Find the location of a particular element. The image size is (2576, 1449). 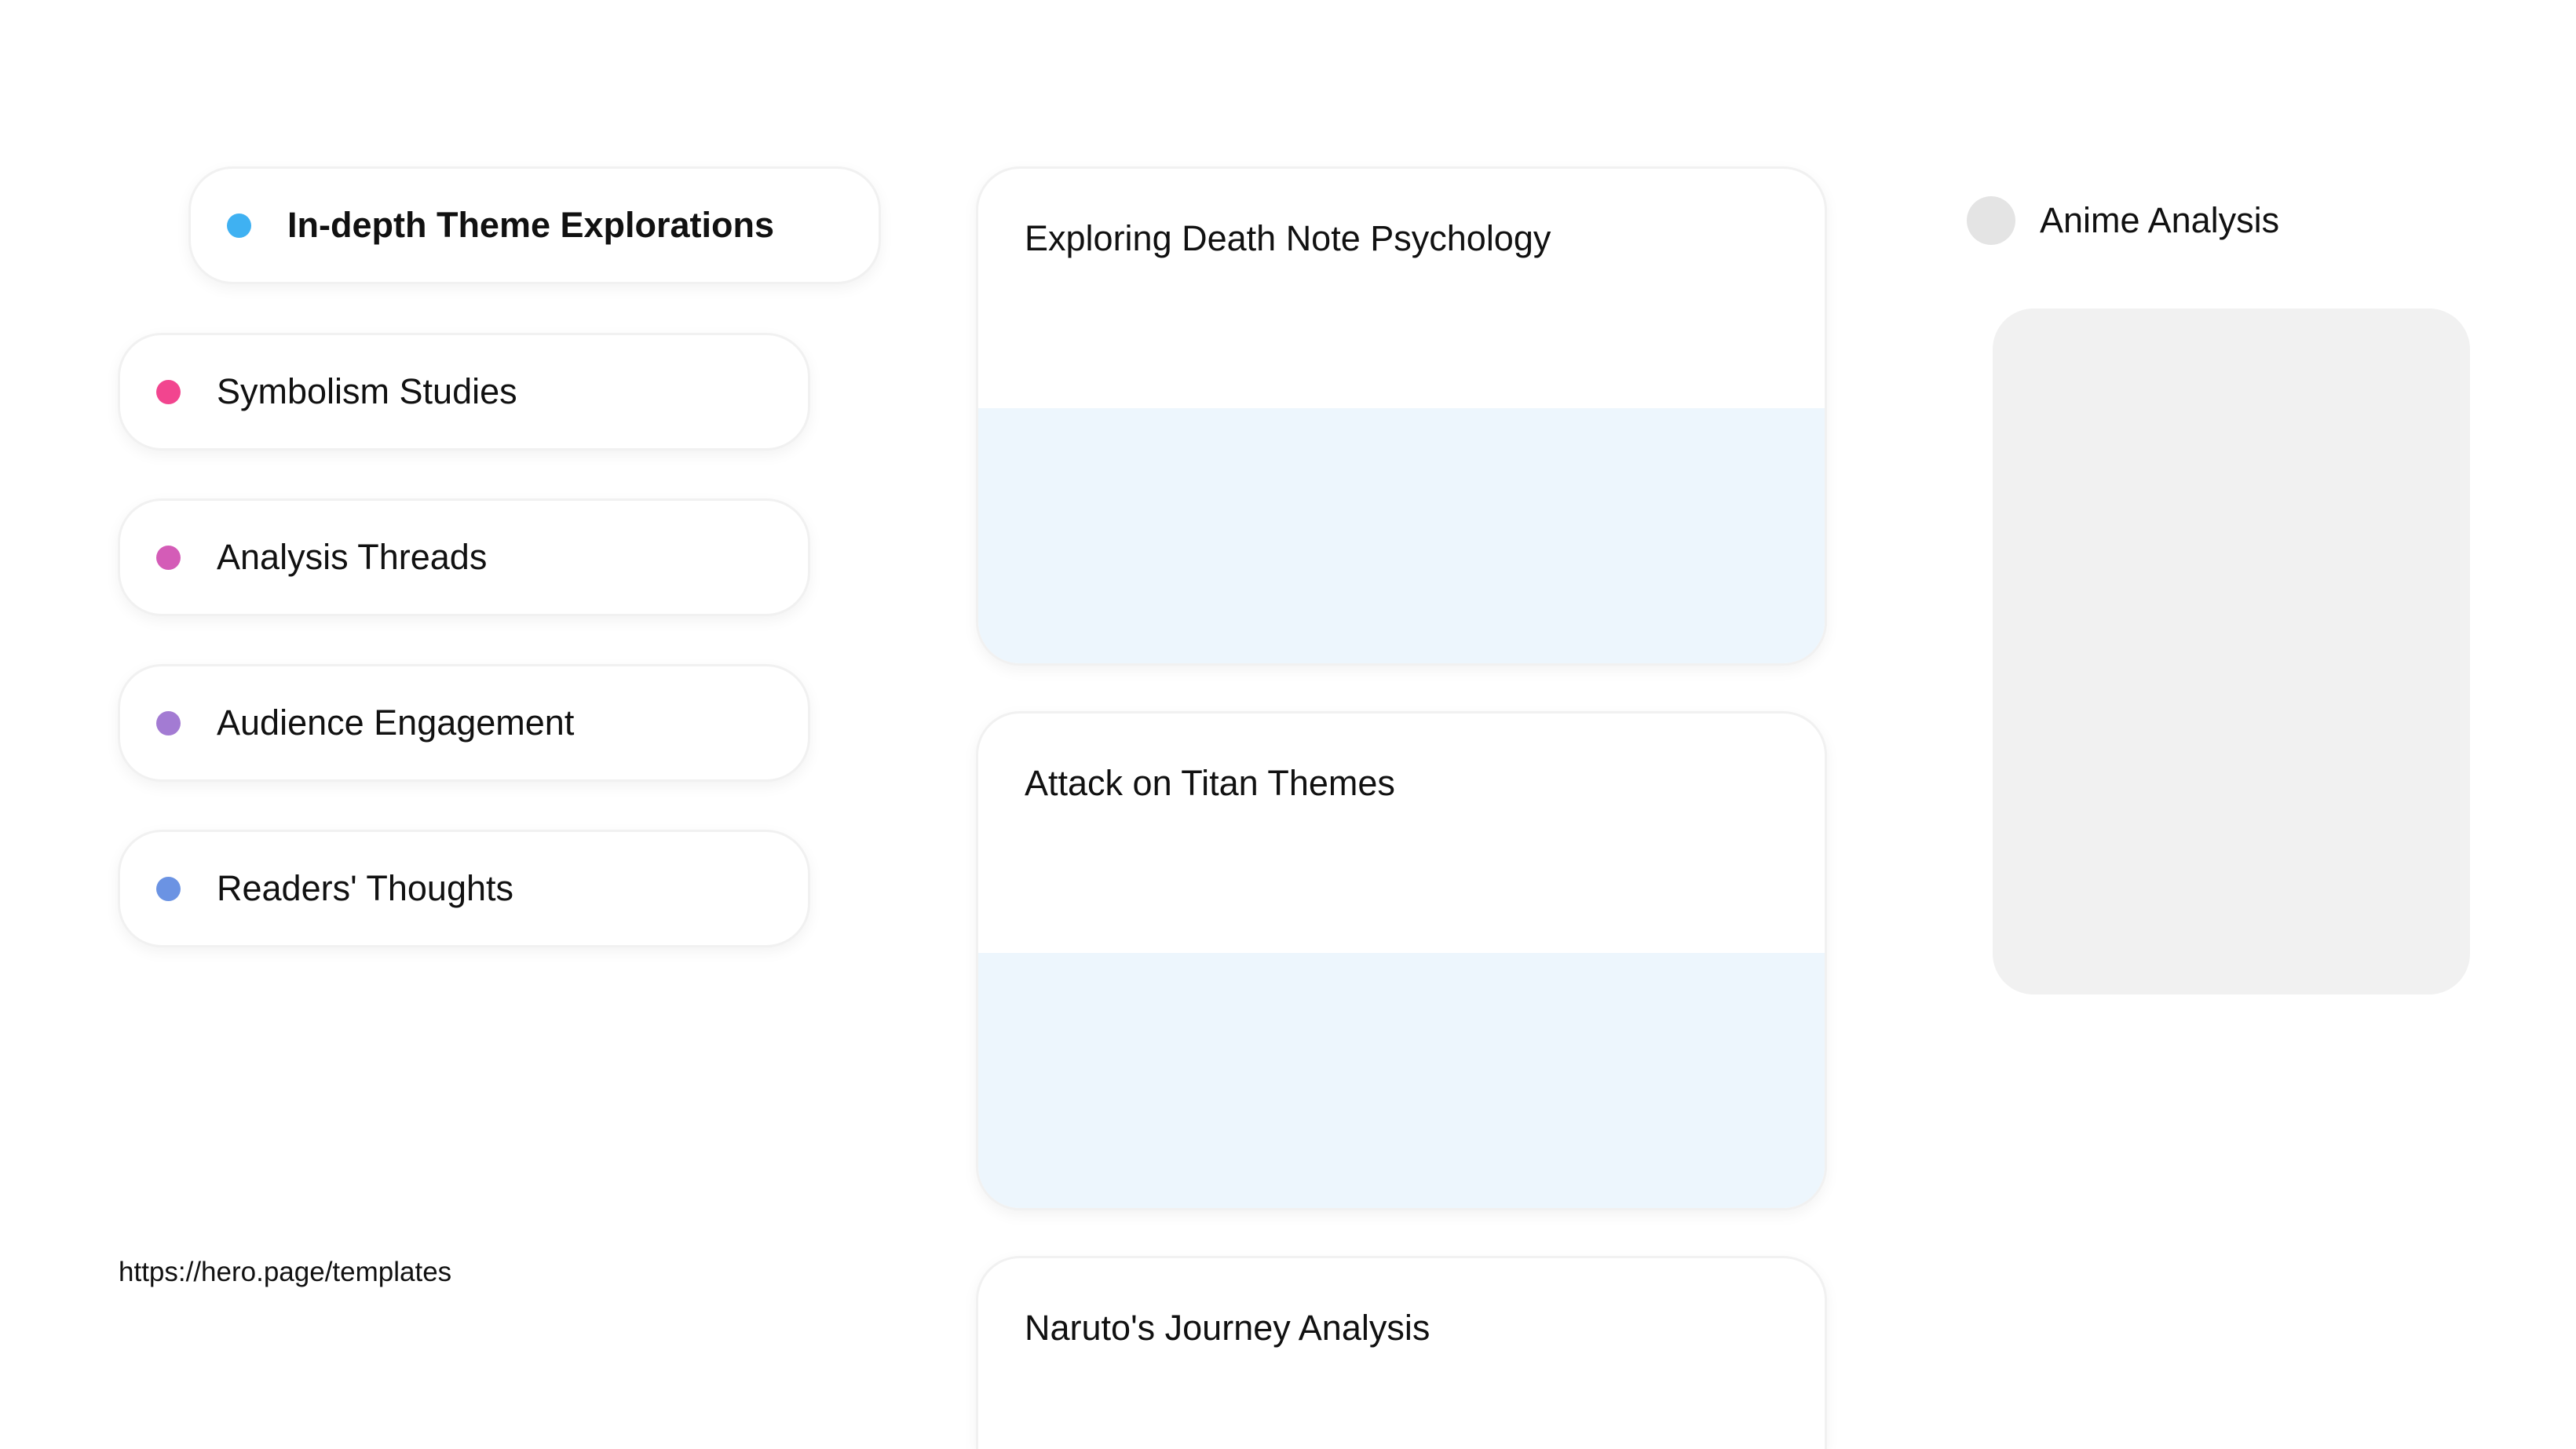

nav-item-analysis-threads: Analysis Threads is located at coordinates (464, 557).